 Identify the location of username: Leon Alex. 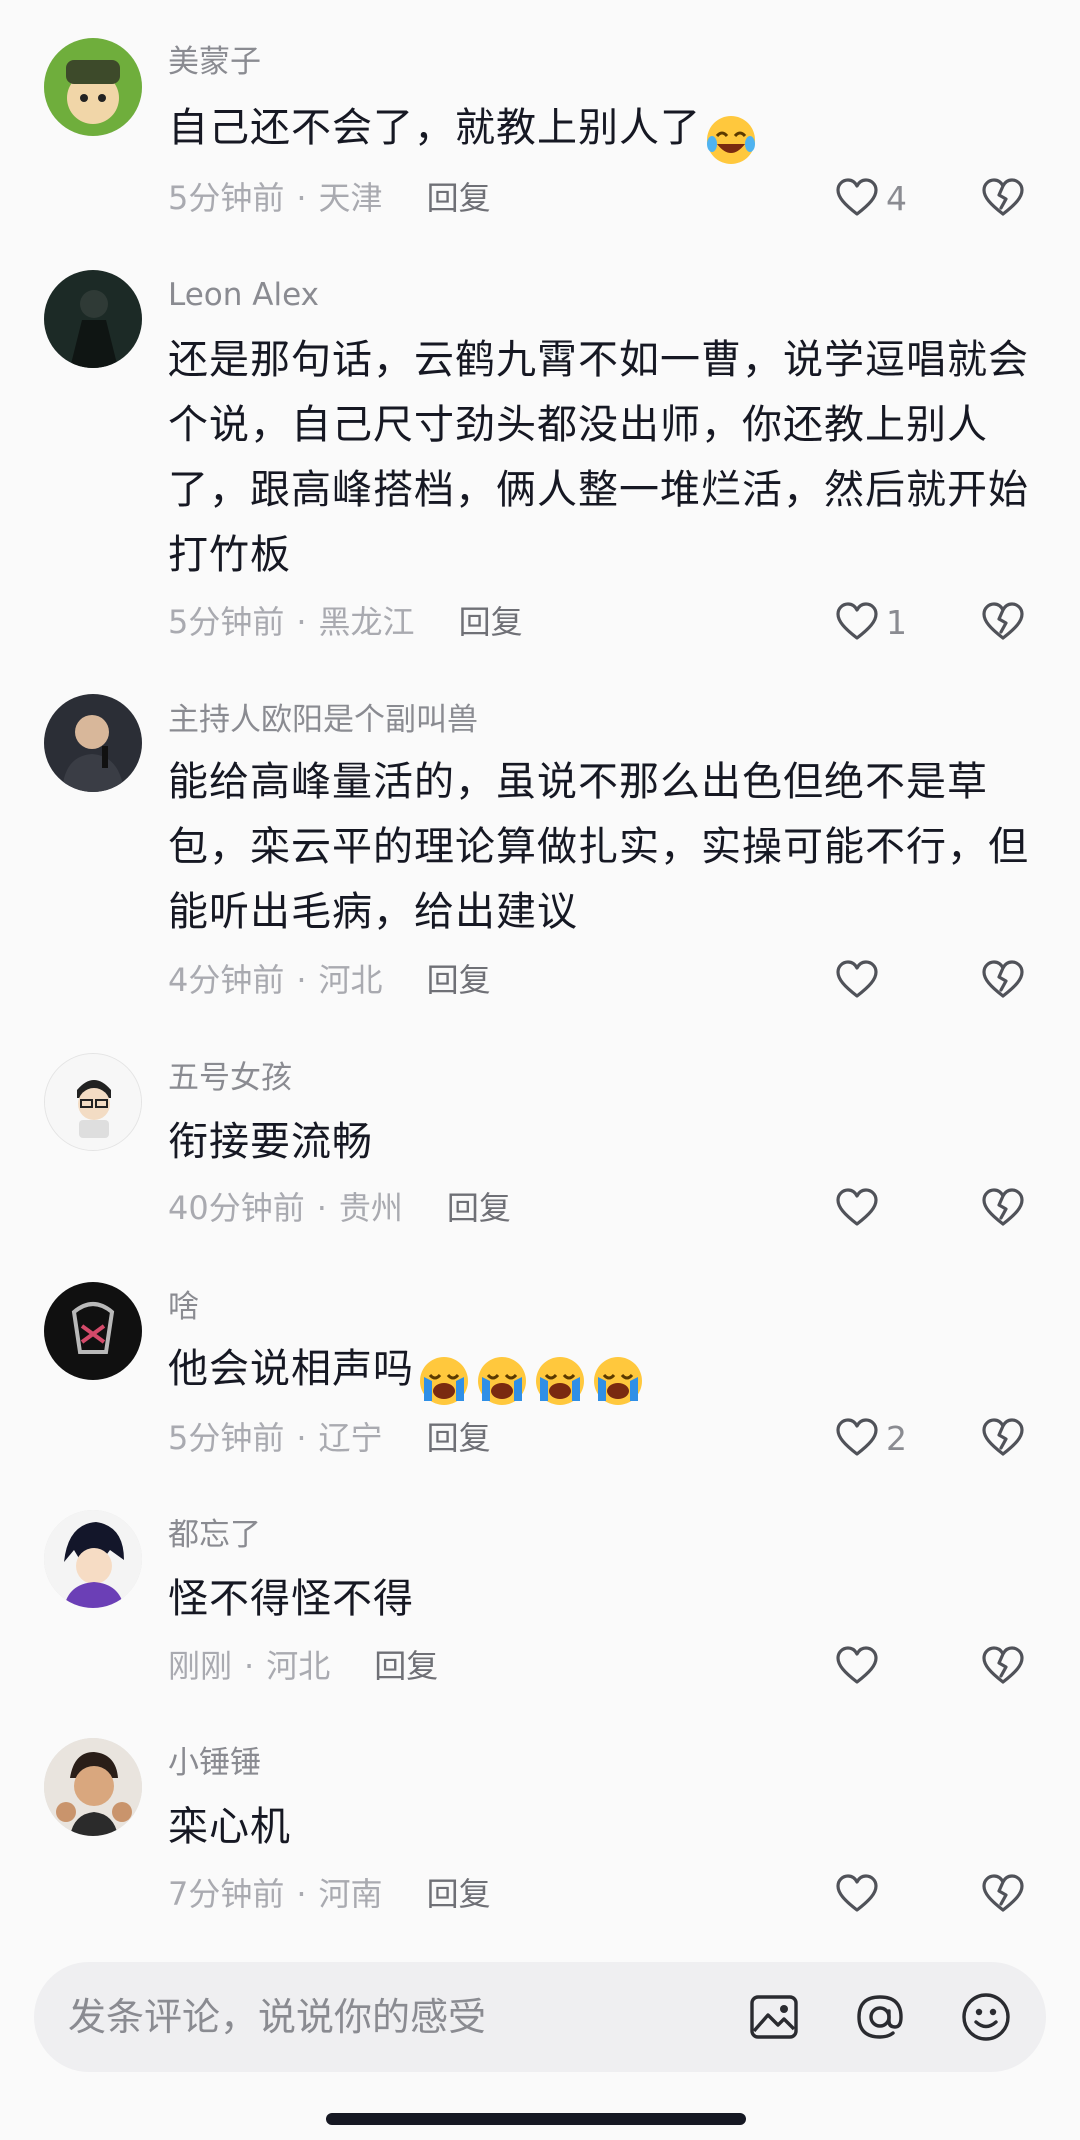
(243, 295).